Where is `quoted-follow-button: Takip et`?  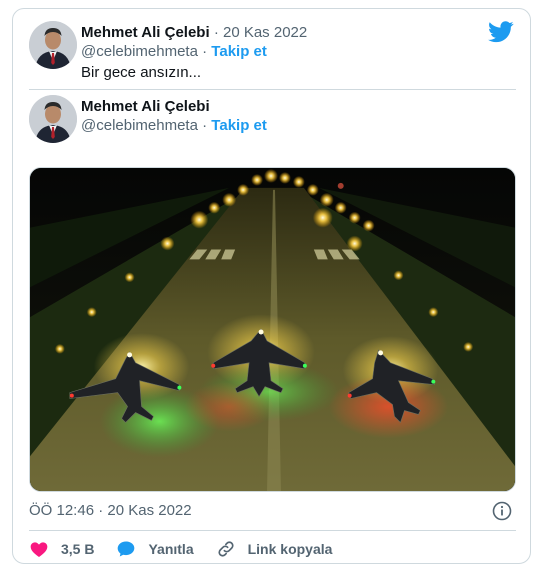 quoted-follow-button: Takip et is located at coordinates (239, 125).